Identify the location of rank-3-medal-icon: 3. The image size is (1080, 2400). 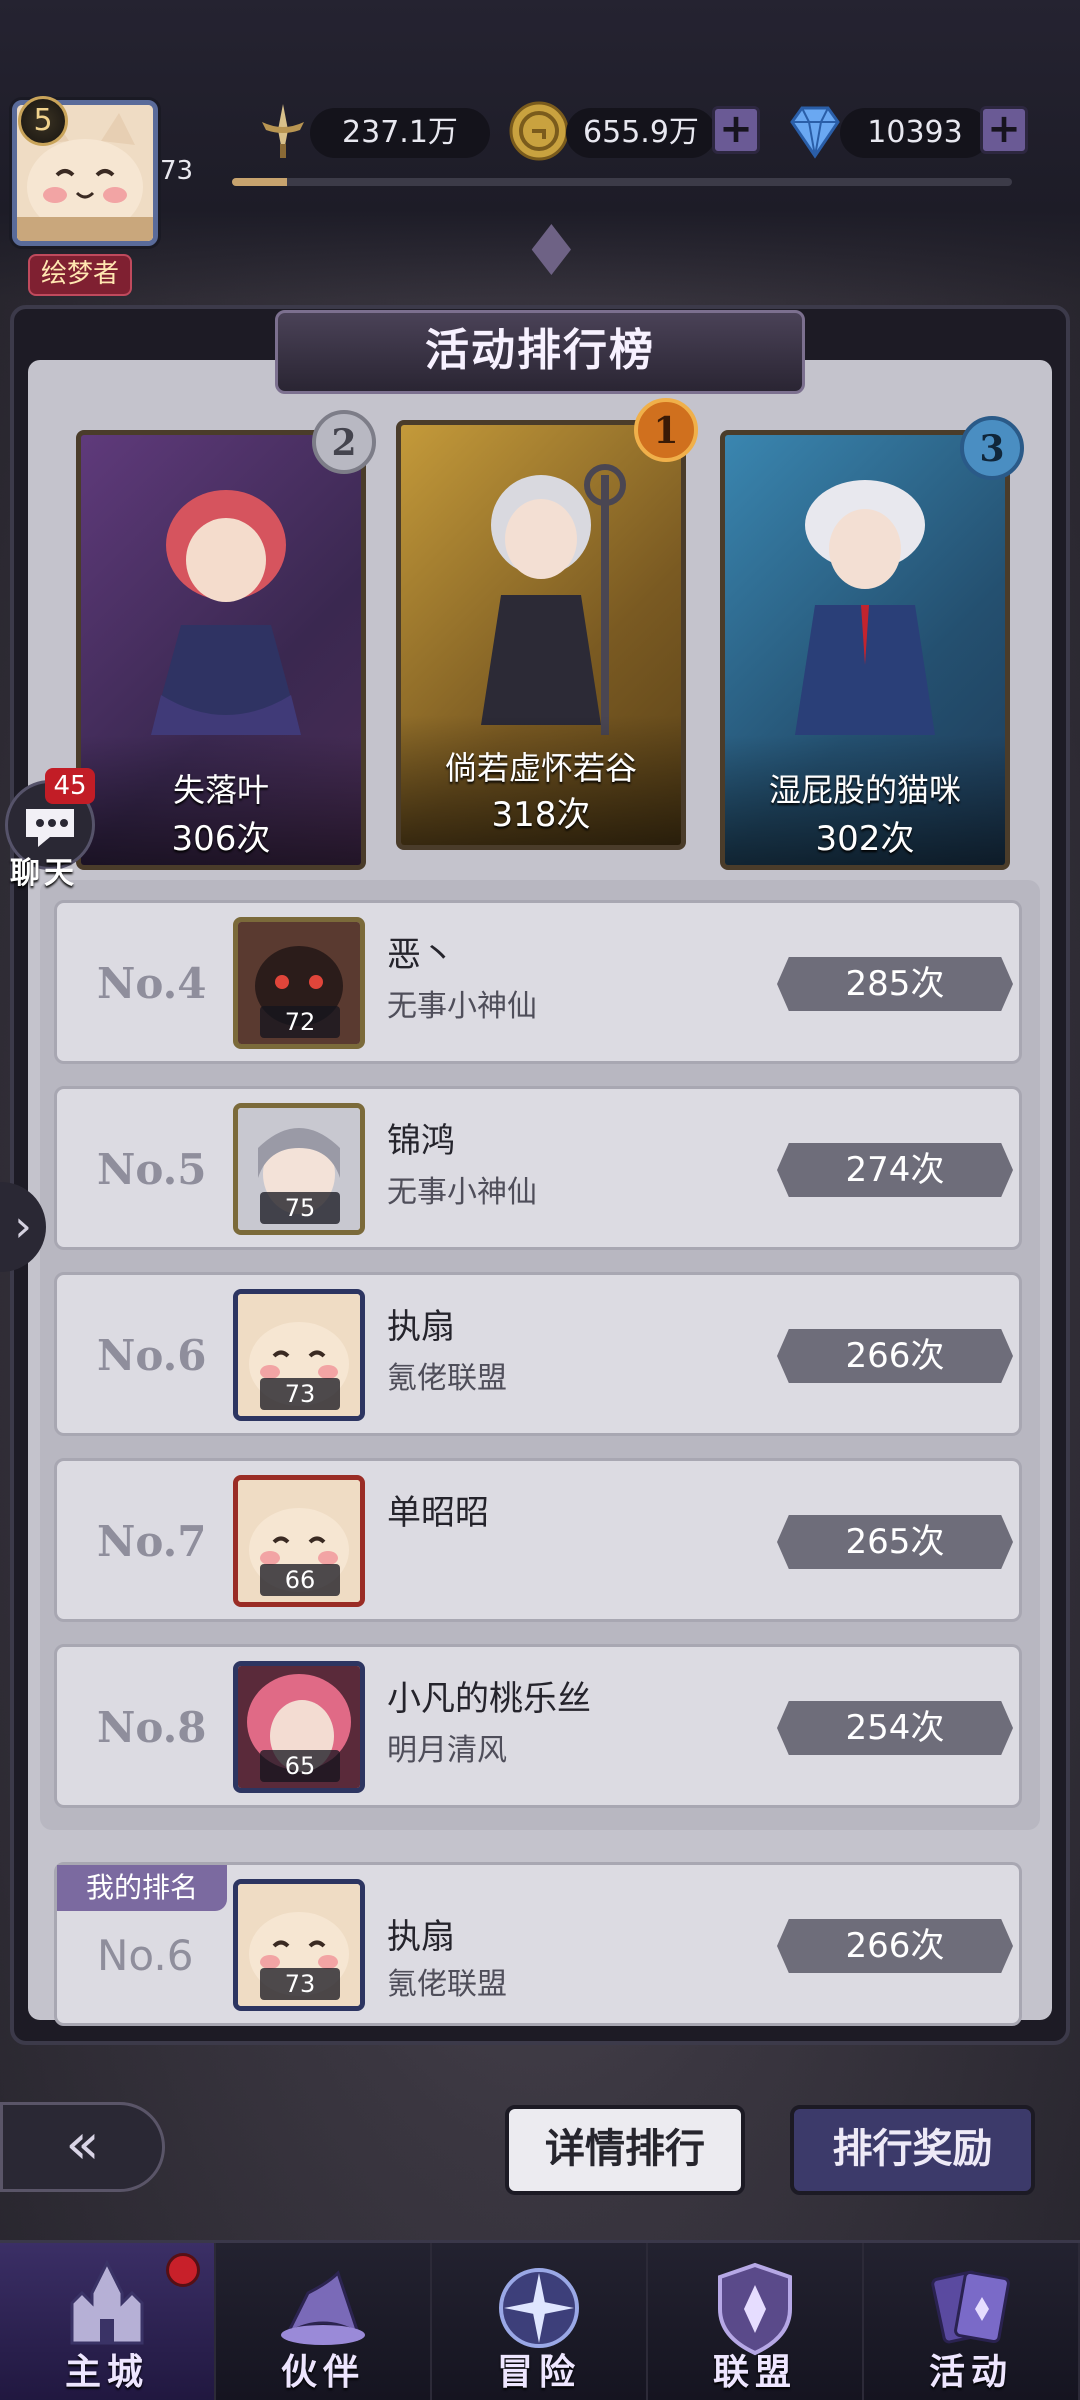
(992, 448).